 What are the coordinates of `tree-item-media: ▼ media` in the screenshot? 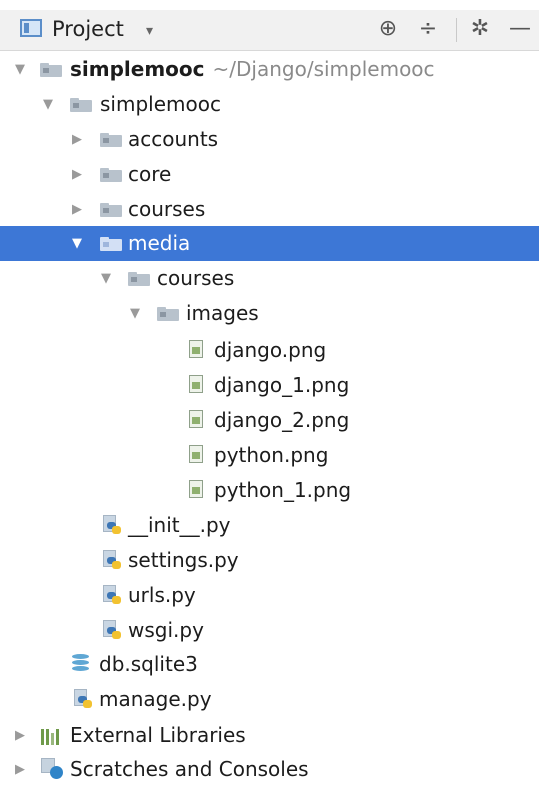 It's located at (269, 243).